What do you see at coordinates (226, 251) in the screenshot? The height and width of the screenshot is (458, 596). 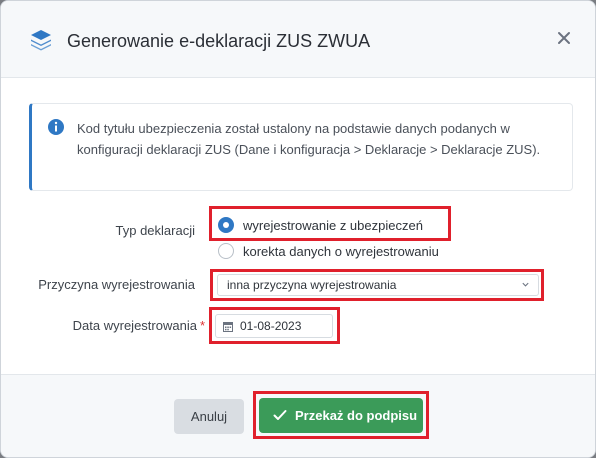 I see `radio-korekta` at bounding box center [226, 251].